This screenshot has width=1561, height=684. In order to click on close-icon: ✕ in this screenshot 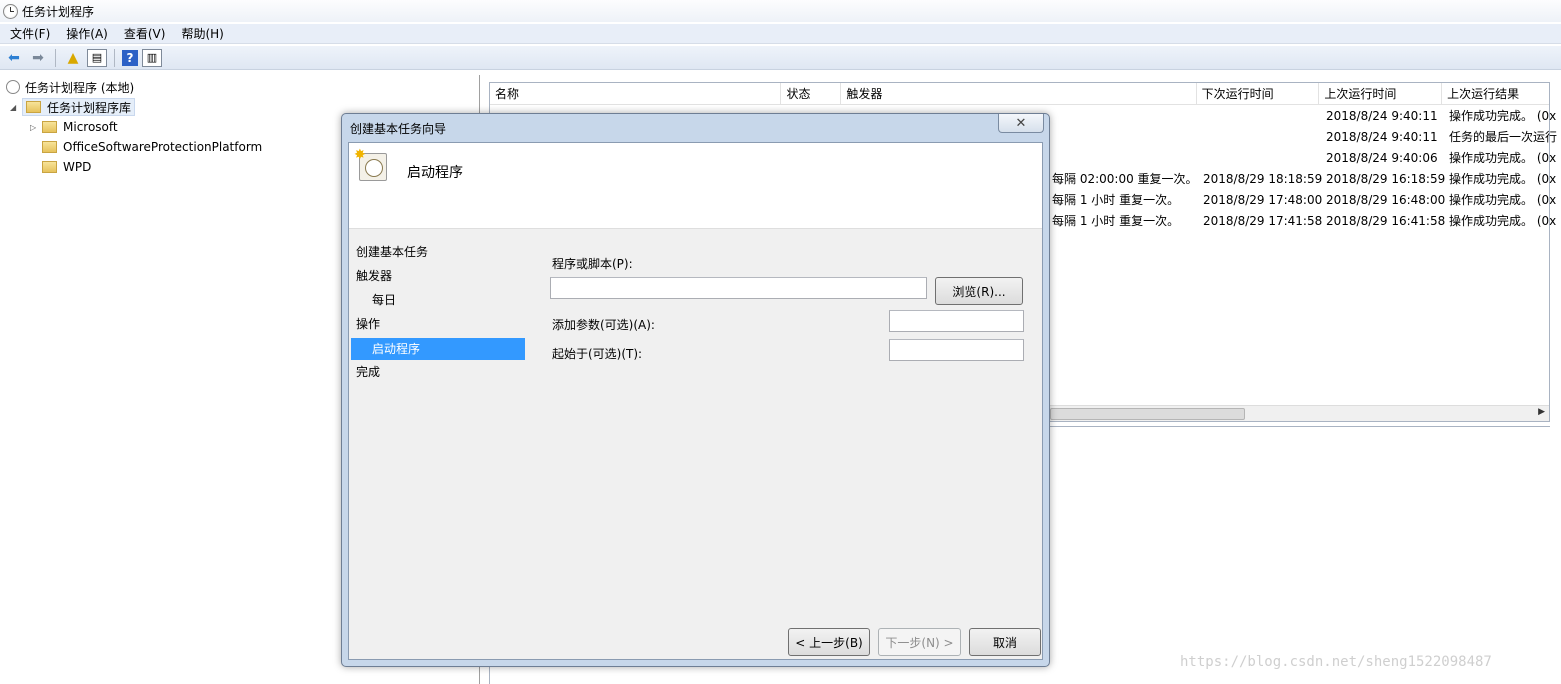, I will do `click(1021, 123)`.